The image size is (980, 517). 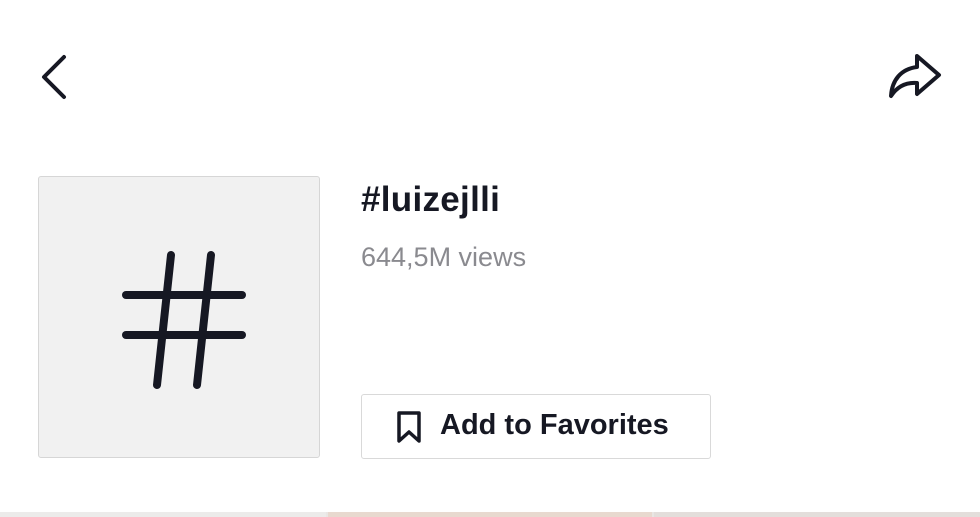 I want to click on video-grid-preview-edge, so click(x=490, y=514).